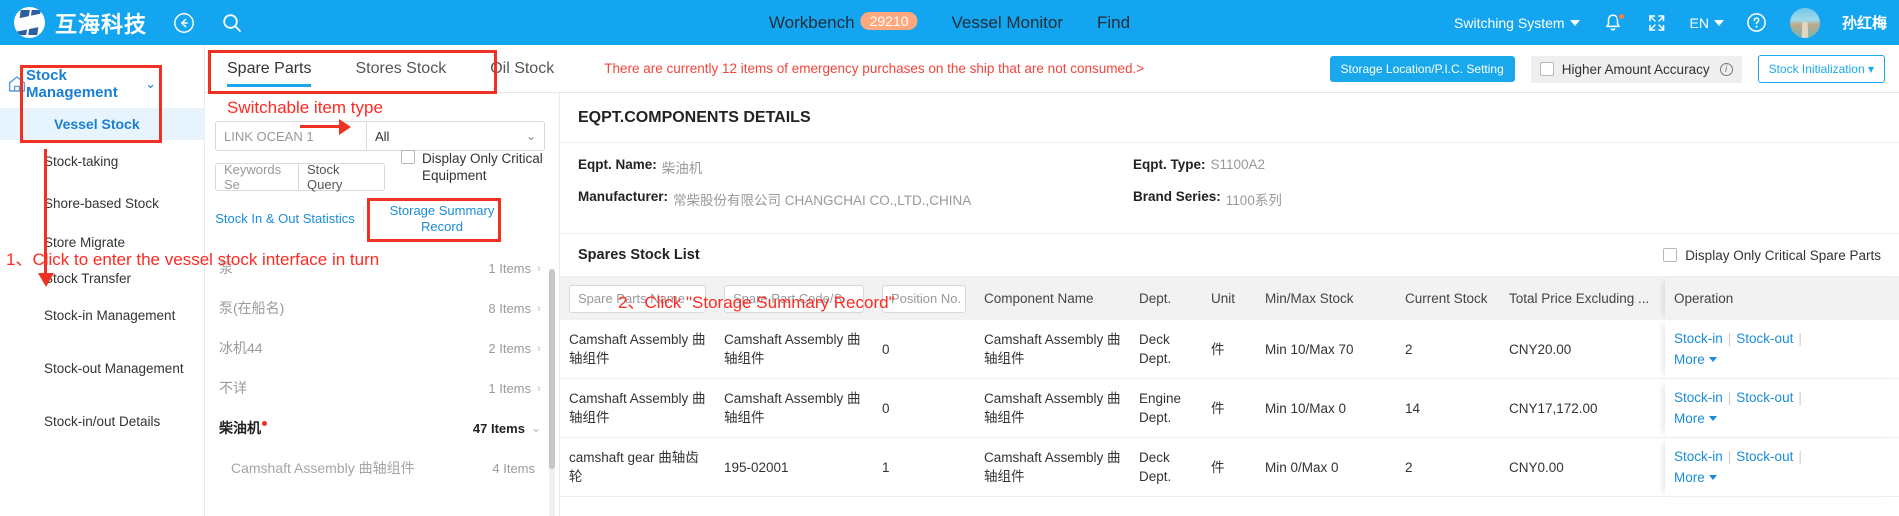 This screenshot has width=1899, height=516. Describe the element at coordinates (119, 203) in the screenshot. I see `sidebar-item-shore-based-stock: Shore-based Stock` at that location.